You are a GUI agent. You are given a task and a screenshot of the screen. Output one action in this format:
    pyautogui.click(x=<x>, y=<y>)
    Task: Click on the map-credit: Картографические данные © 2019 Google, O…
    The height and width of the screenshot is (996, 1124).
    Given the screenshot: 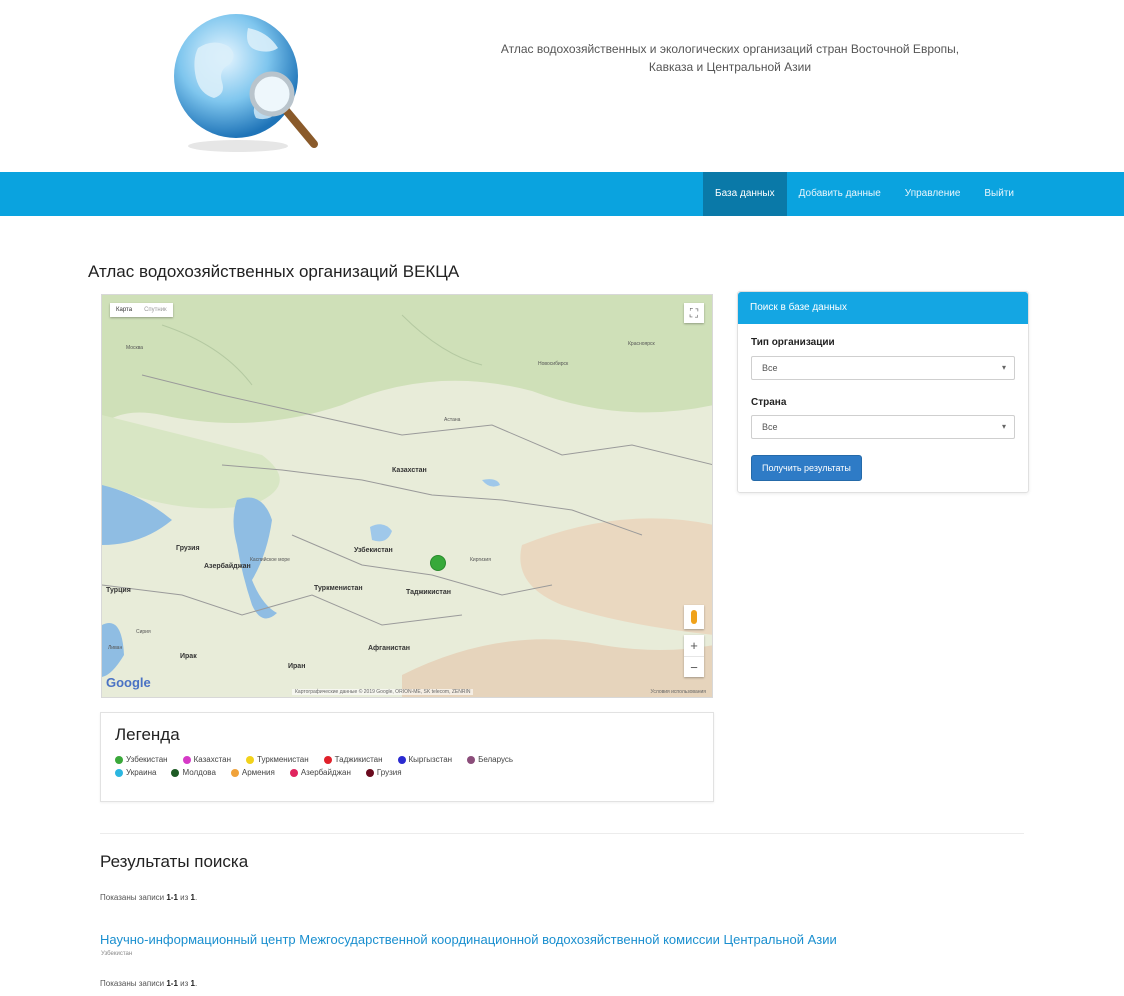 What is the action you would take?
    pyautogui.click(x=383, y=692)
    